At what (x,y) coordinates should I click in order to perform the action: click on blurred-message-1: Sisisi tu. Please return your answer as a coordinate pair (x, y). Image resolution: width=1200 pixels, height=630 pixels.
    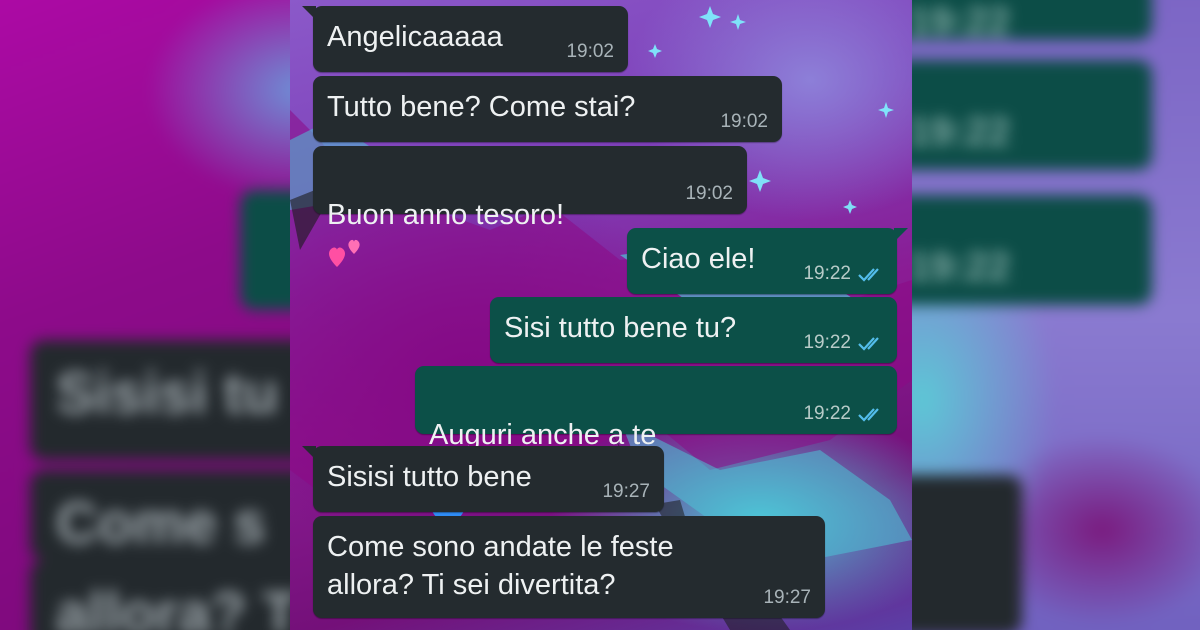
    Looking at the image, I should click on (160, 400).